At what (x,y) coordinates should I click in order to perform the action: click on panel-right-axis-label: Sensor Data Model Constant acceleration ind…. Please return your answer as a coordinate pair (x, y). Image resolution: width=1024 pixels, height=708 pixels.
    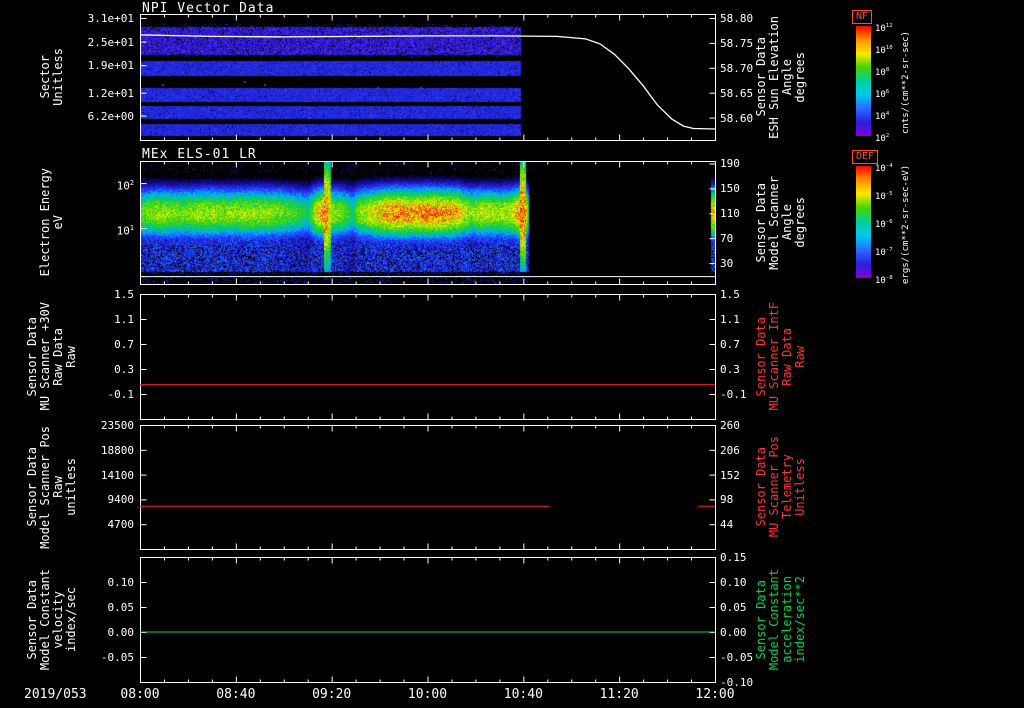
    Looking at the image, I should click on (781, 619).